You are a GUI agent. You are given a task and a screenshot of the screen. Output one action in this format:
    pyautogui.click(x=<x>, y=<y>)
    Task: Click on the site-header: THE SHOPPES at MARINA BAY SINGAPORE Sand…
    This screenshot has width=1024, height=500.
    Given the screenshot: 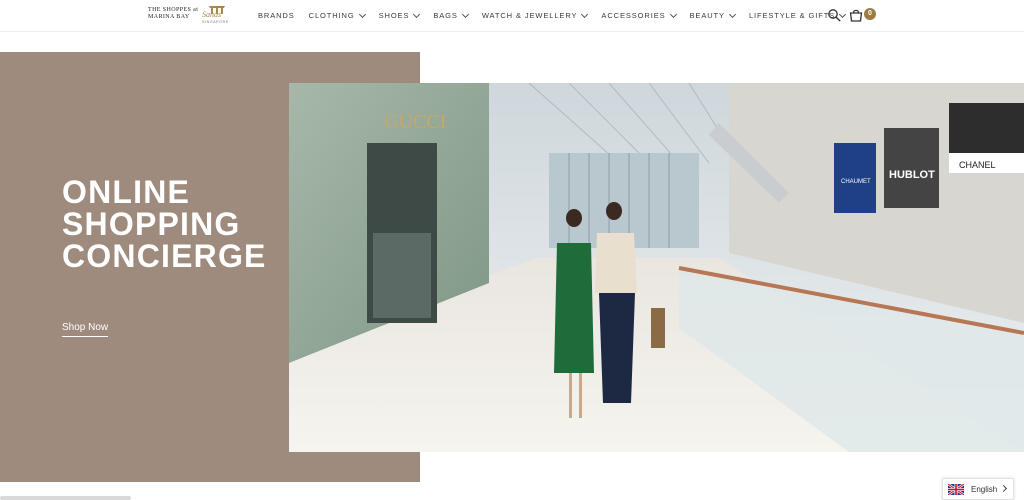 What is the action you would take?
    pyautogui.click(x=512, y=16)
    